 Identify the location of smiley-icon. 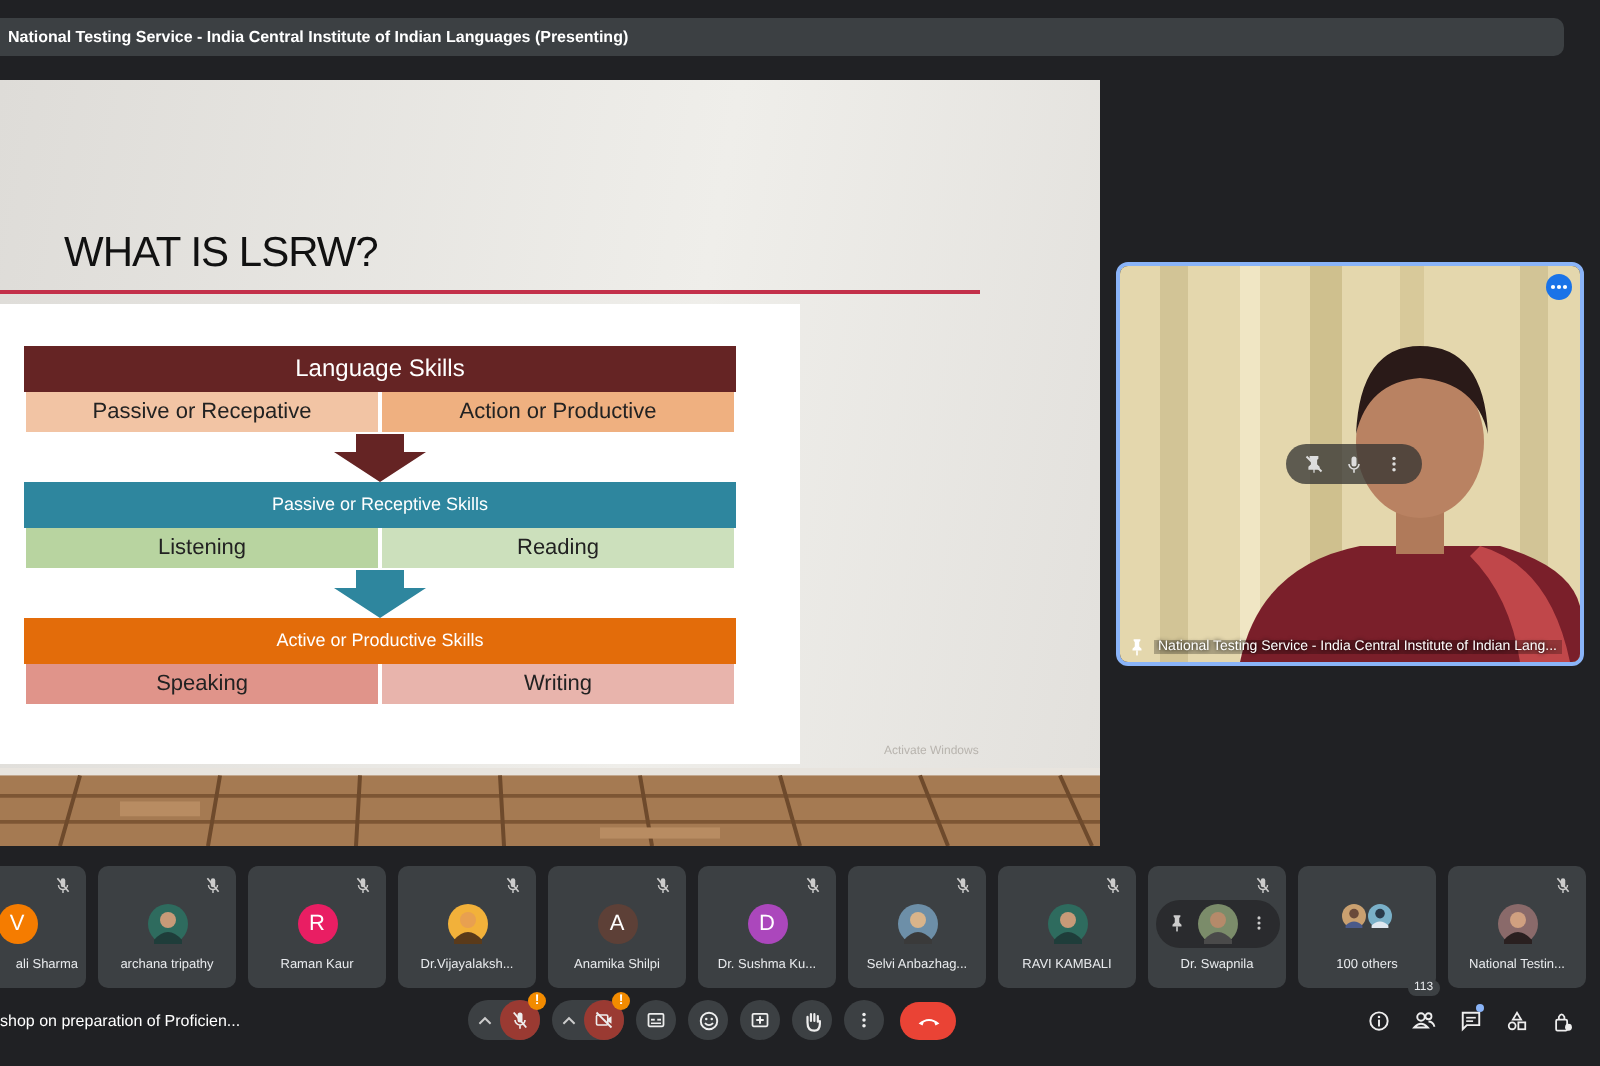
(708, 1020).